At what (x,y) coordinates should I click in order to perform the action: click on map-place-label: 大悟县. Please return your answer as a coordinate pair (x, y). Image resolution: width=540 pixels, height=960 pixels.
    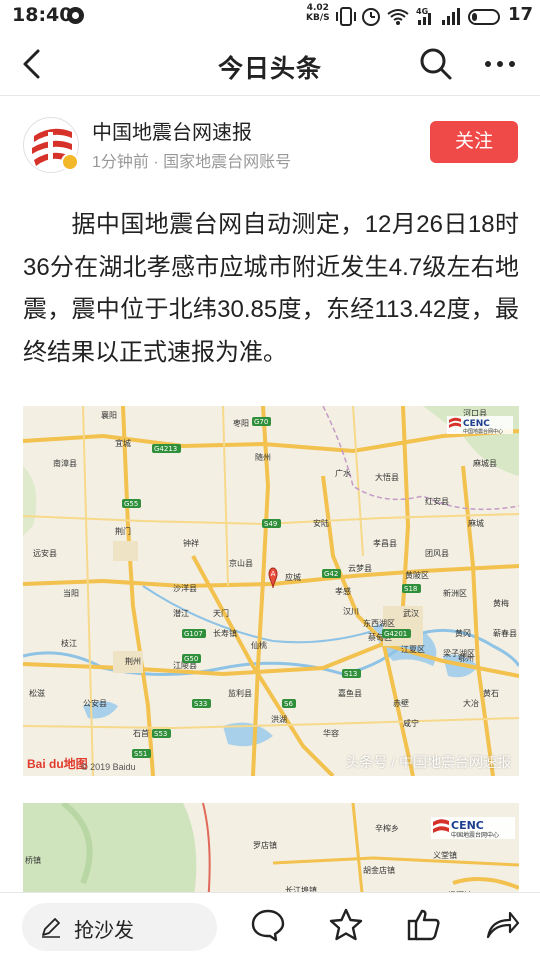
    Looking at the image, I should click on (387, 477).